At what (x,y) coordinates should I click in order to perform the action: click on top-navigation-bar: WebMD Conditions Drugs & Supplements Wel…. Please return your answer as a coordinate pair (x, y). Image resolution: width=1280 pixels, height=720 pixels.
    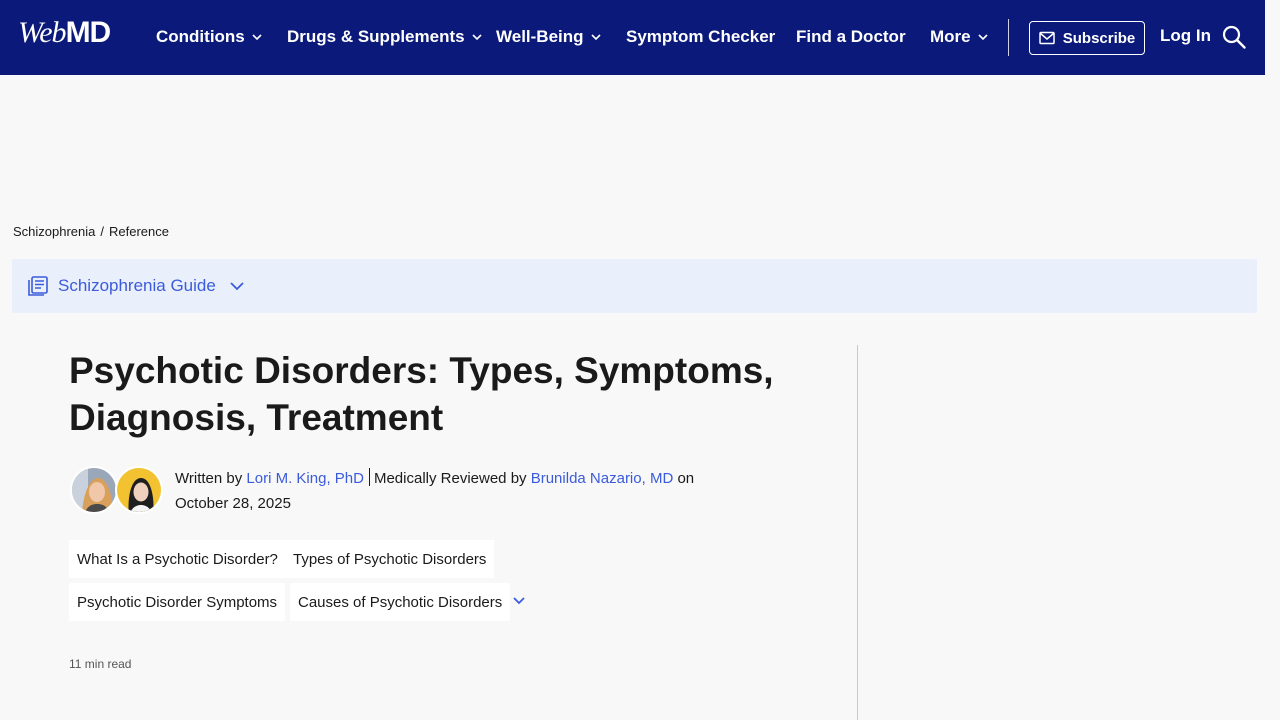
    Looking at the image, I should click on (632, 37).